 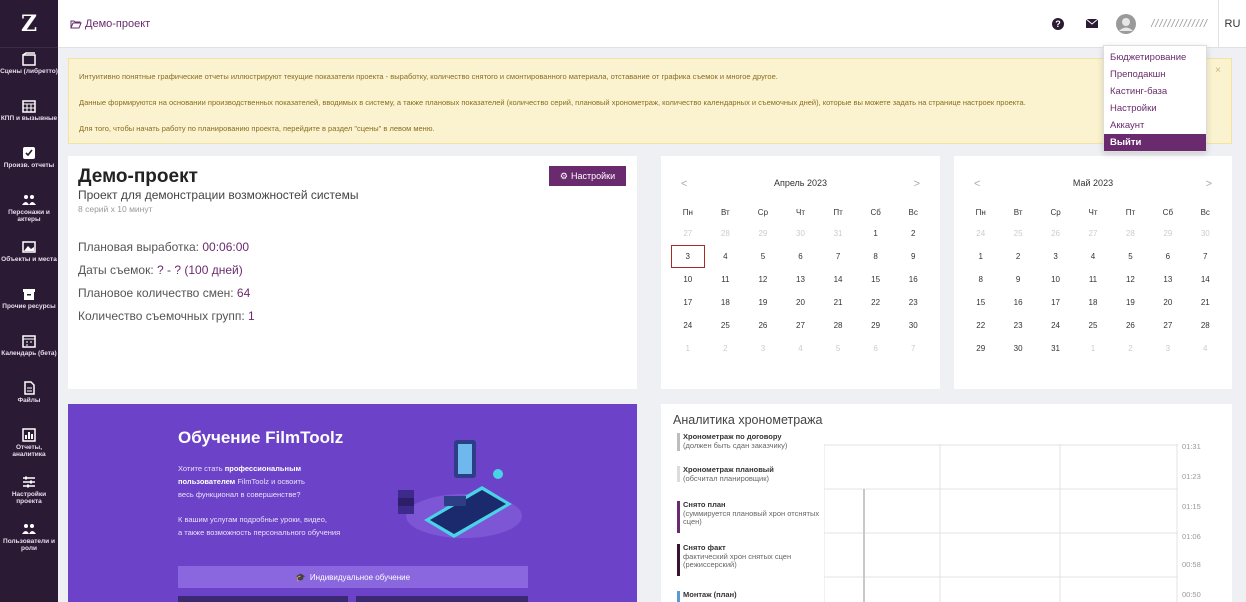 What do you see at coordinates (29, 541) in the screenshot?
I see `sidebar-item: Пользователи и роли` at bounding box center [29, 541].